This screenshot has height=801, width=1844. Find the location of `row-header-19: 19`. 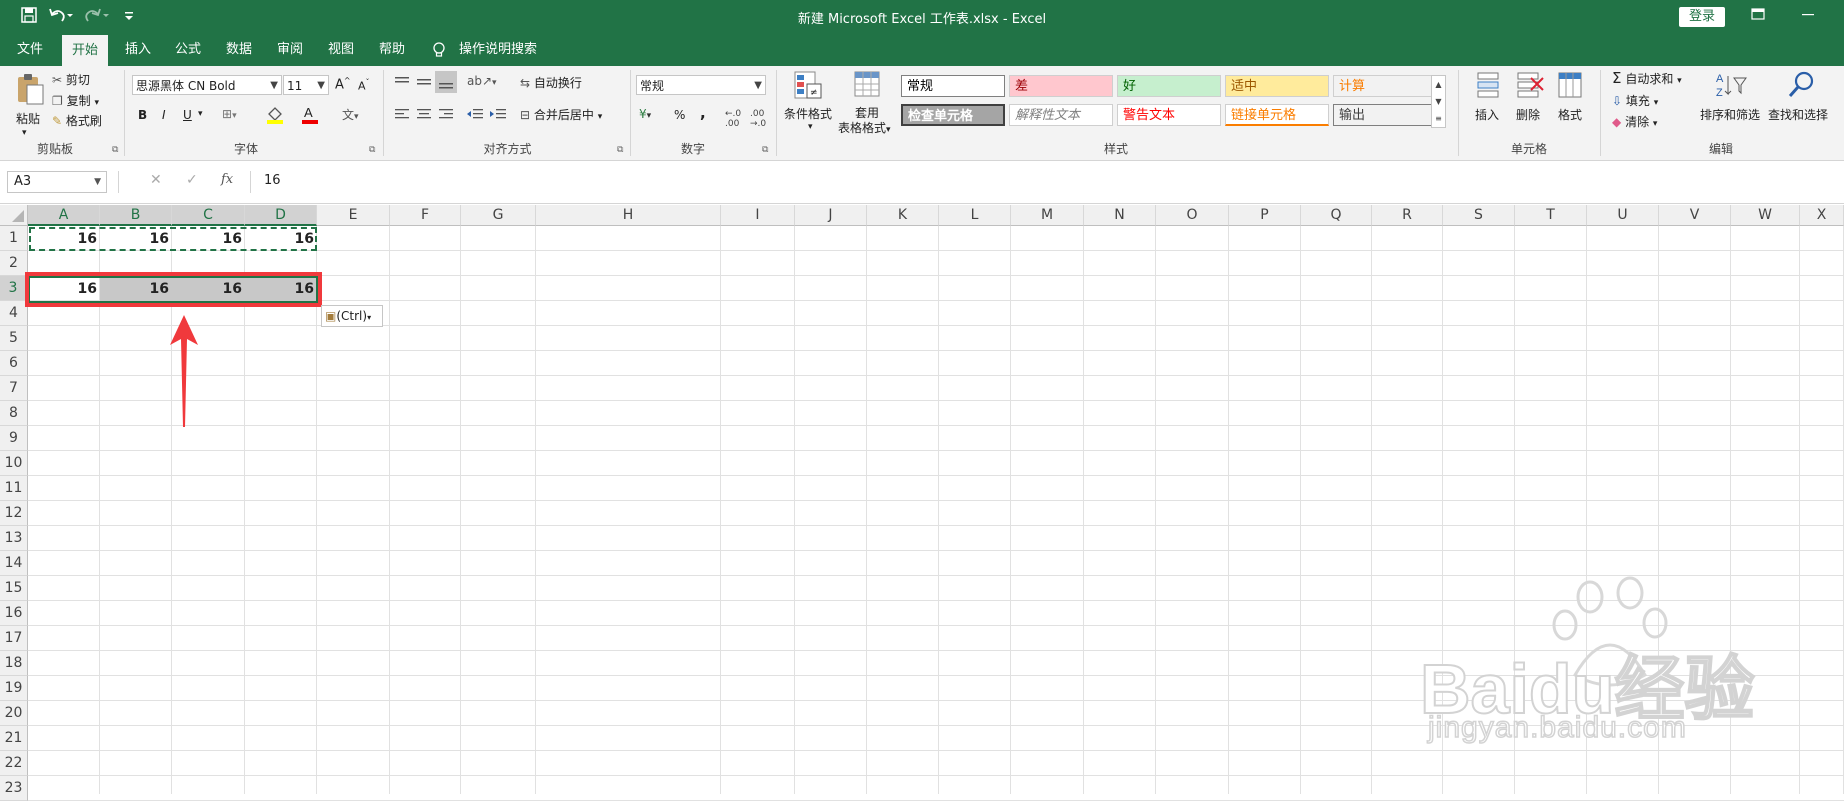

row-header-19: 19 is located at coordinates (14, 688).